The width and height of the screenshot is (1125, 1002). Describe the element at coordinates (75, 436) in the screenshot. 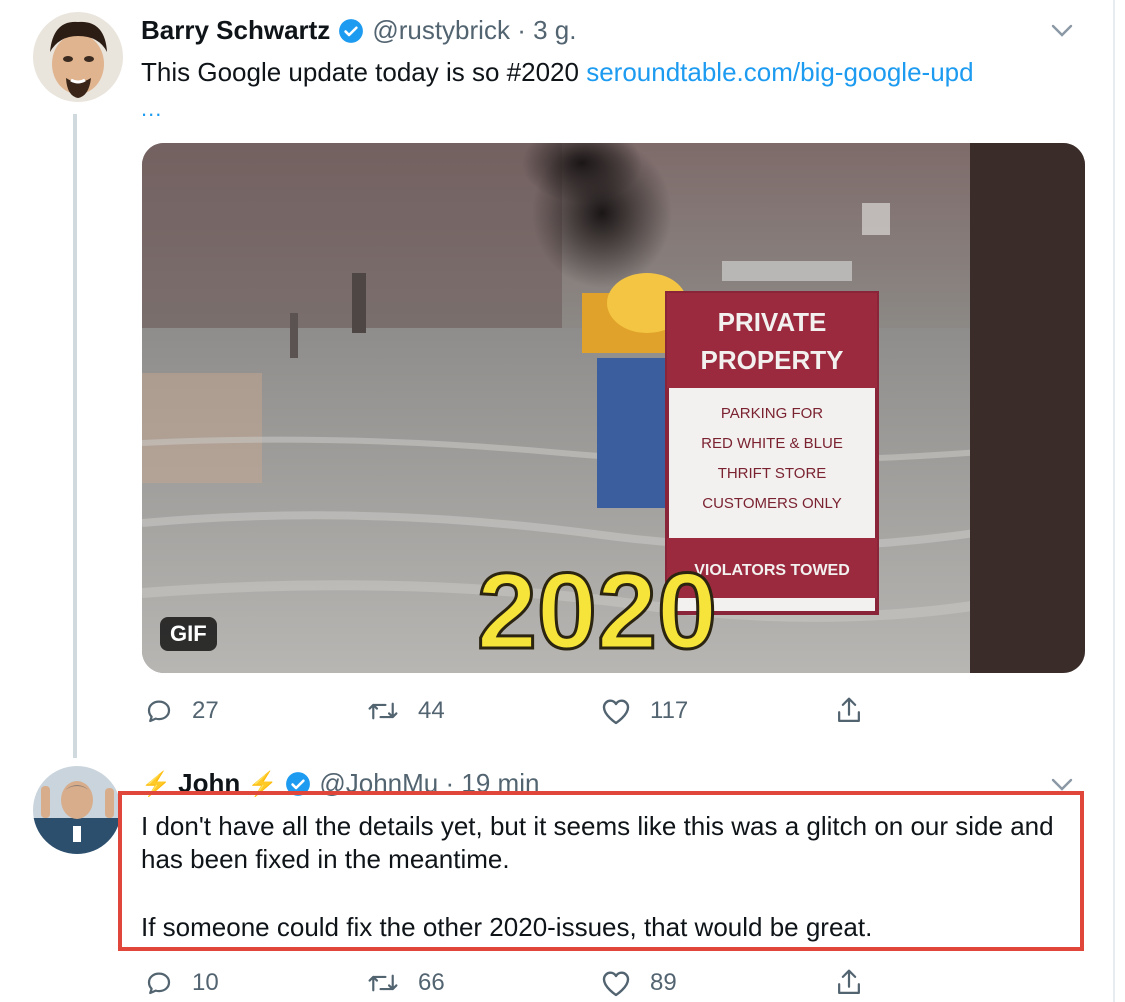

I see `thread-line` at that location.